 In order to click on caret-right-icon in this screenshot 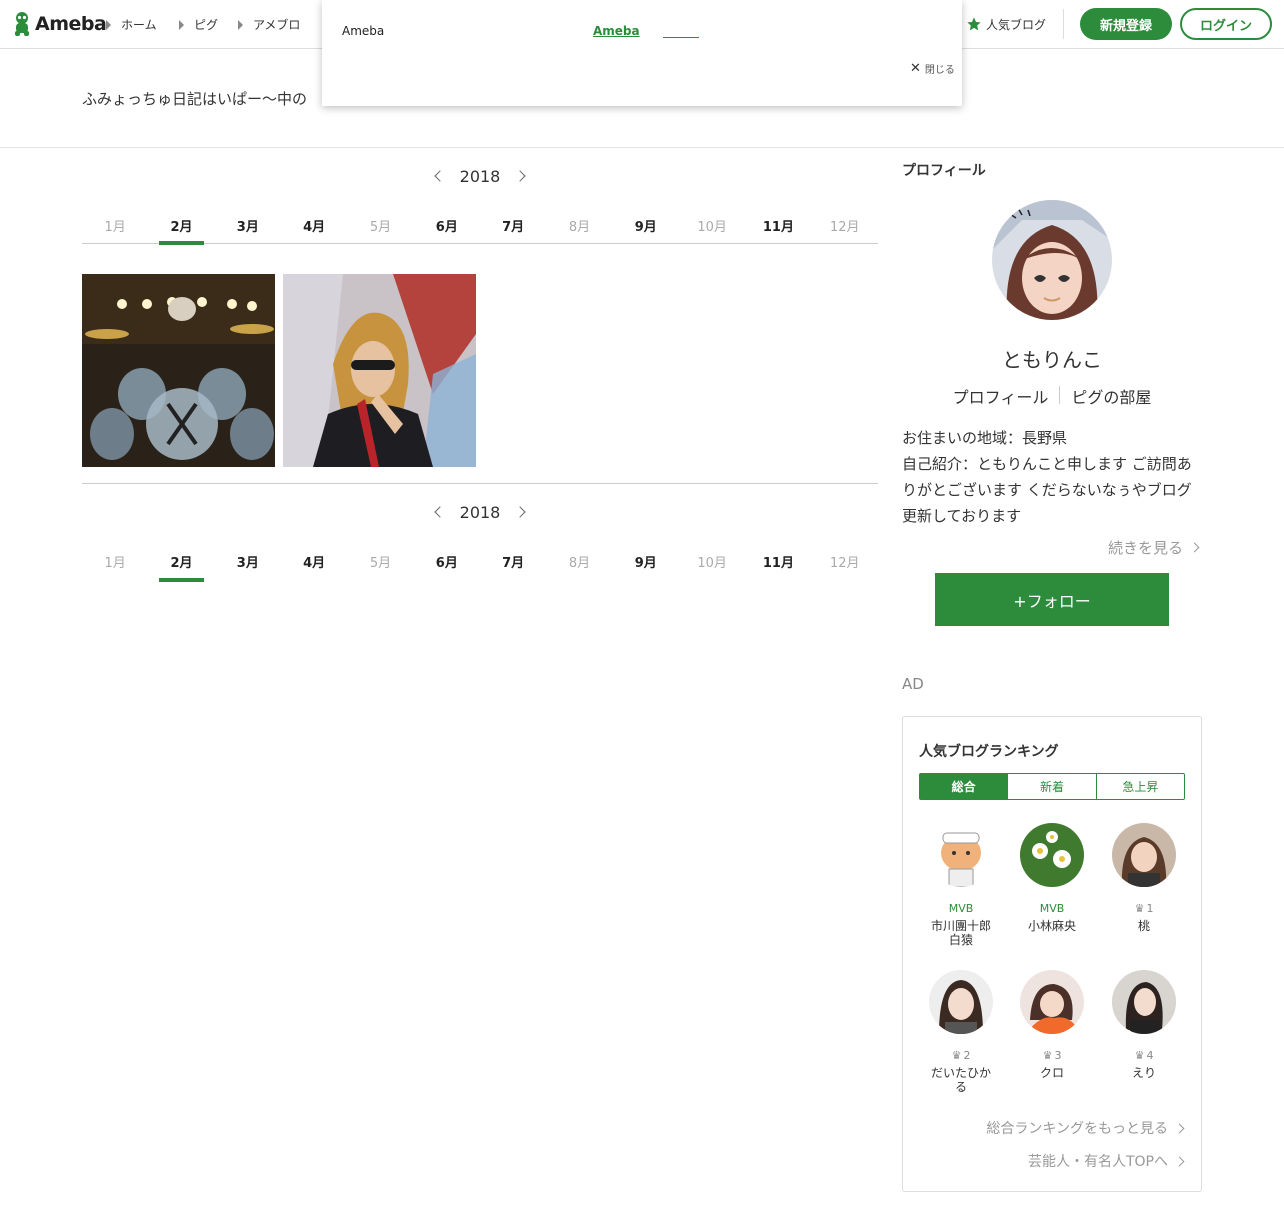, I will do `click(181, 24)`.